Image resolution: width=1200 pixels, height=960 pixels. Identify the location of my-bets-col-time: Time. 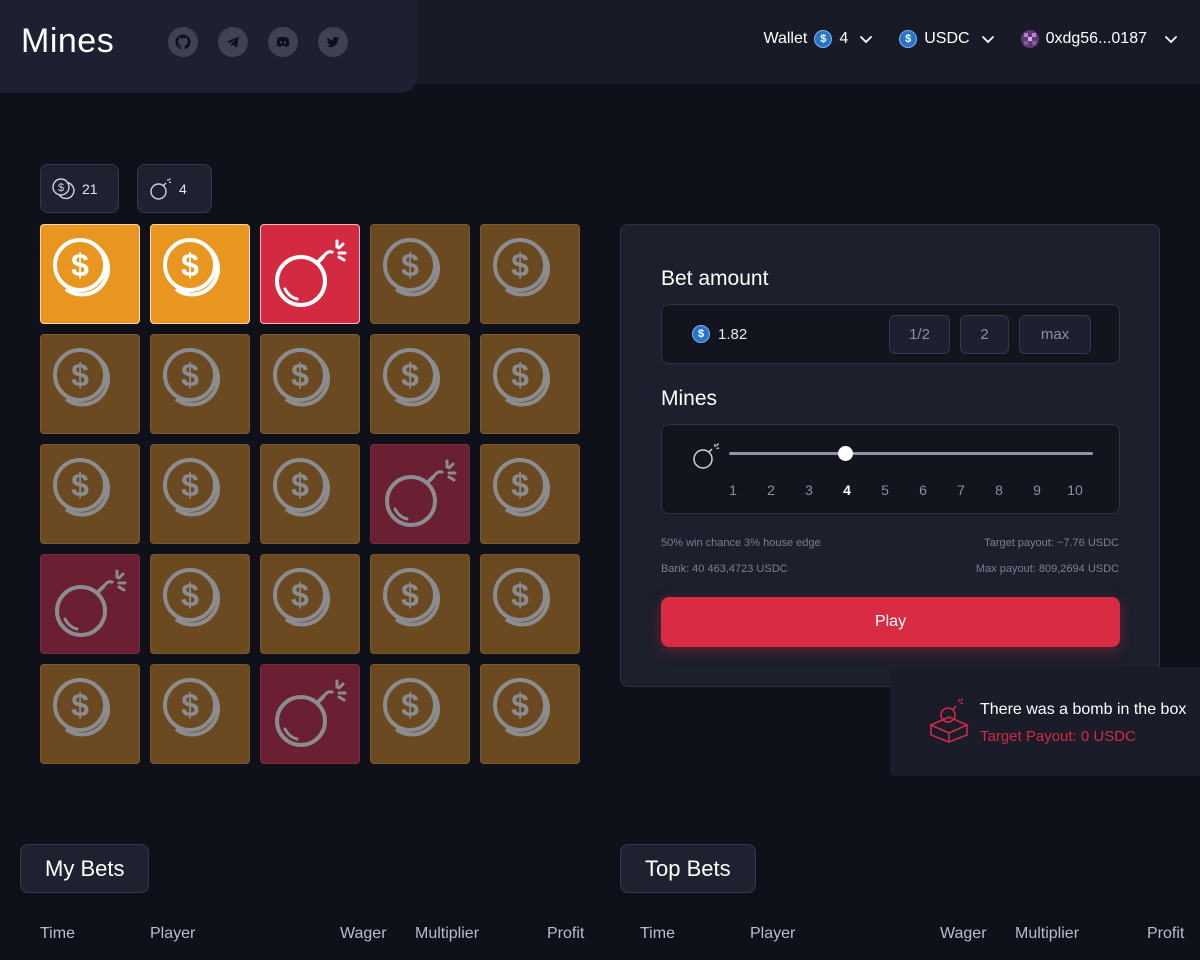
(57, 933).